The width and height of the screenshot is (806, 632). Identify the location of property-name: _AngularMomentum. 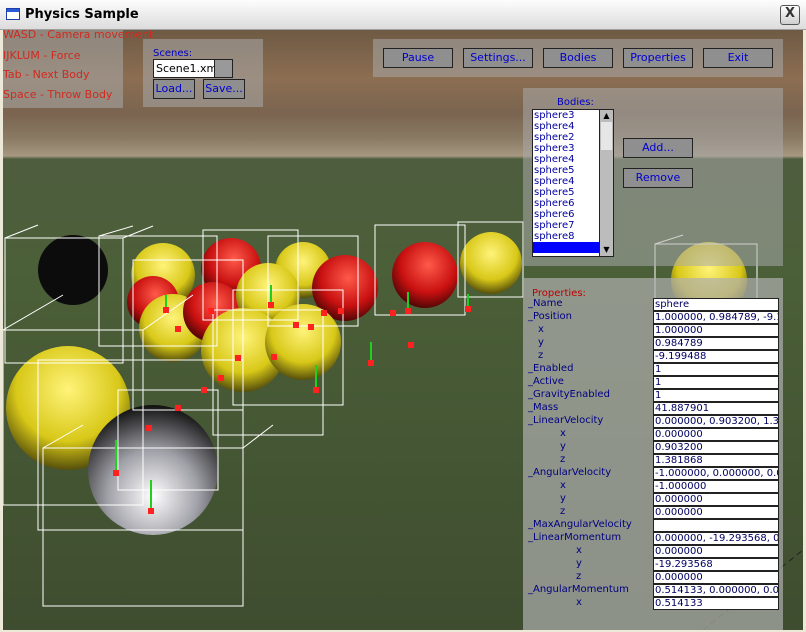
(578, 589).